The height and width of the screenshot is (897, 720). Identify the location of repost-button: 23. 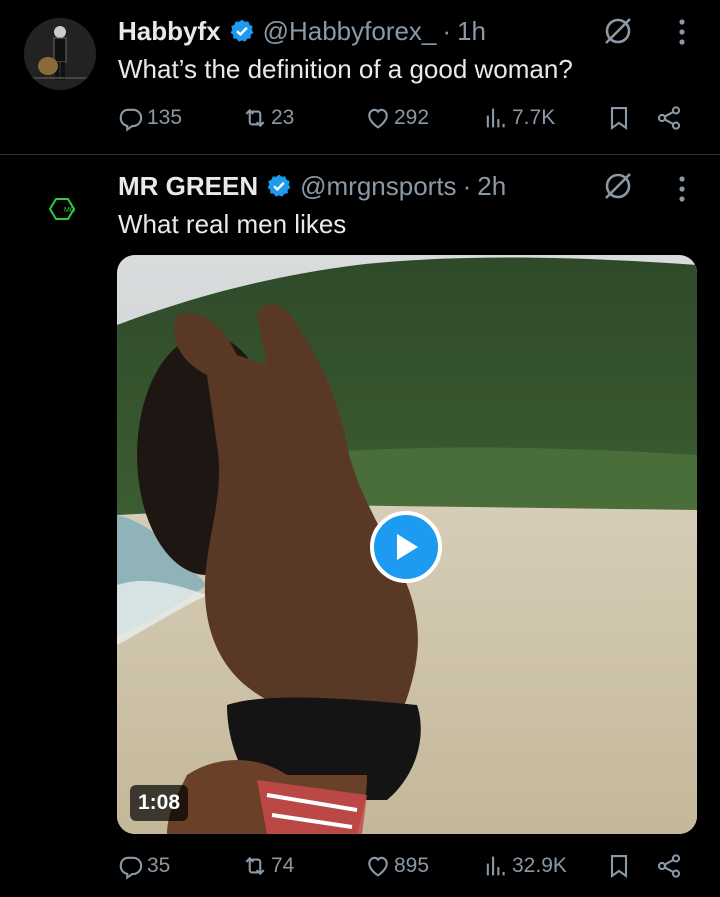
(267, 118).